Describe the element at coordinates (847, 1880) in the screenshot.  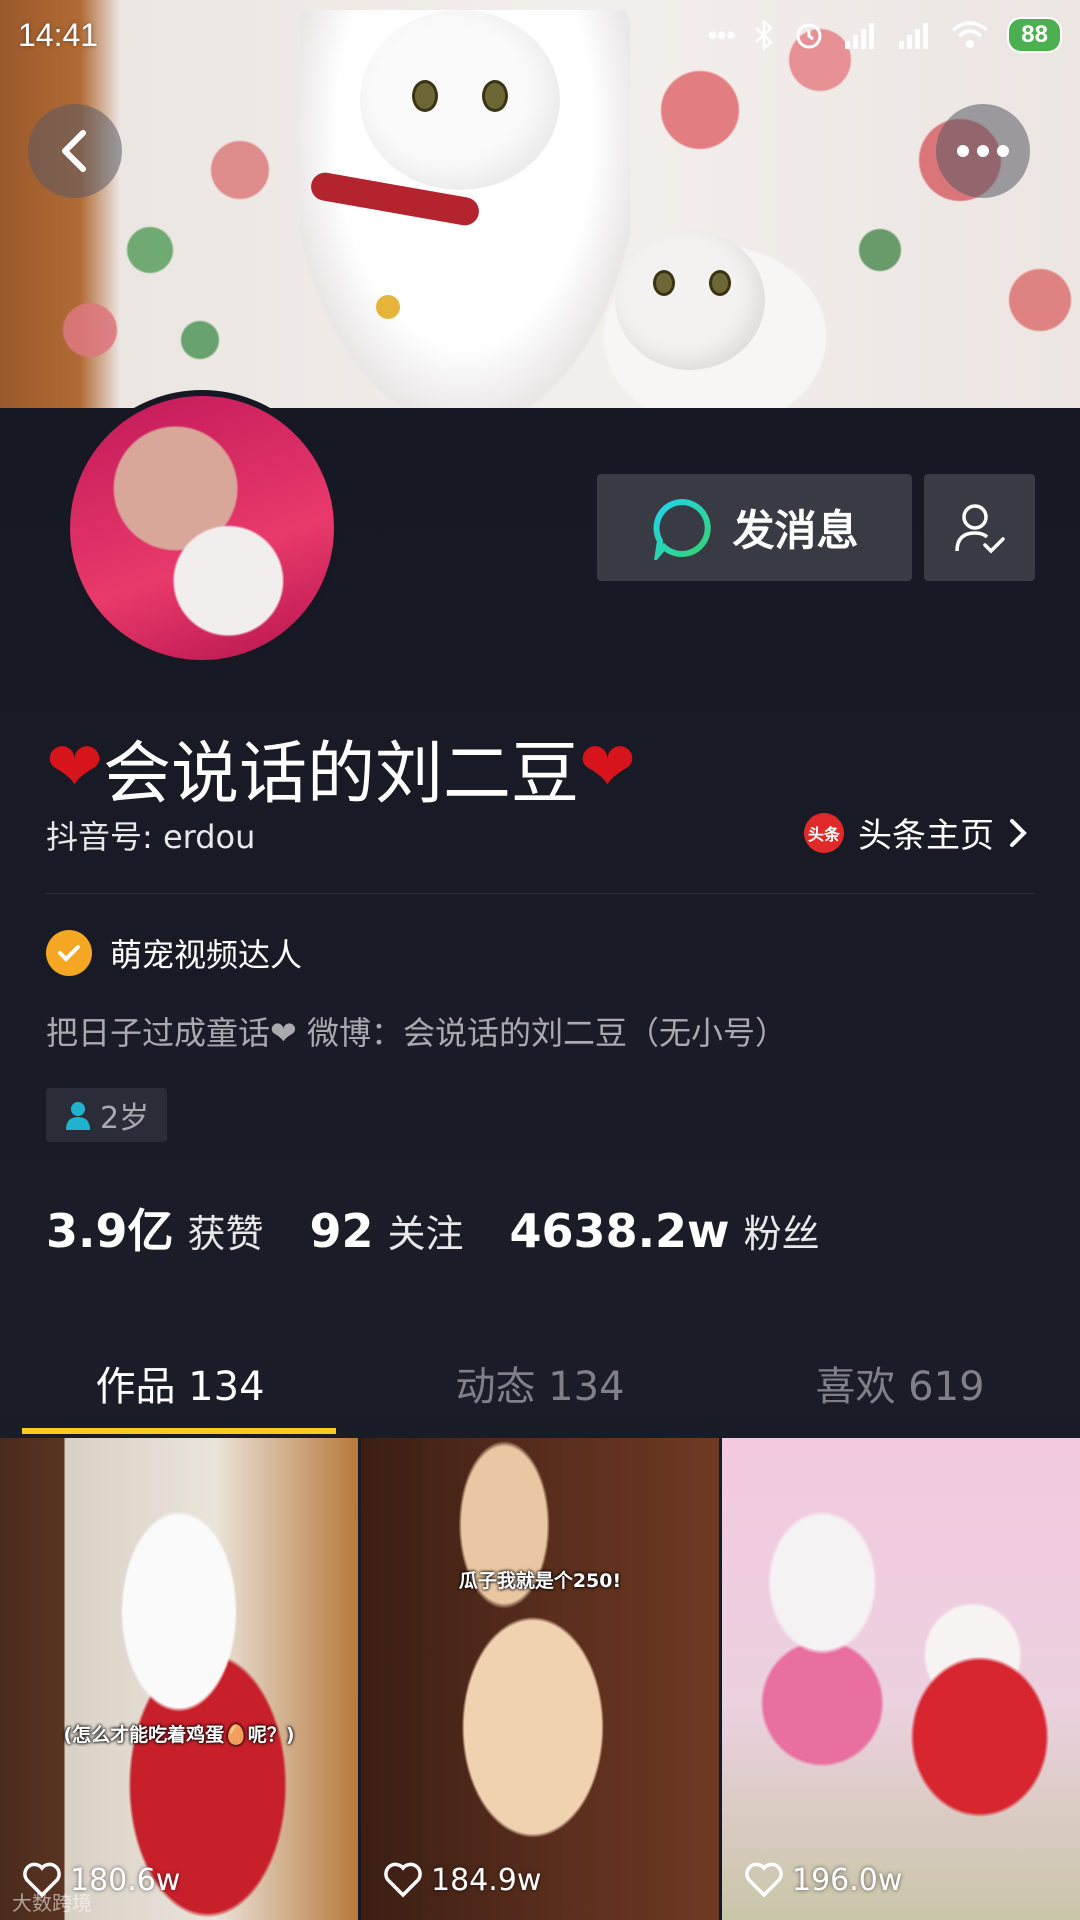
I see `video-likes-count: 196.0w` at that location.